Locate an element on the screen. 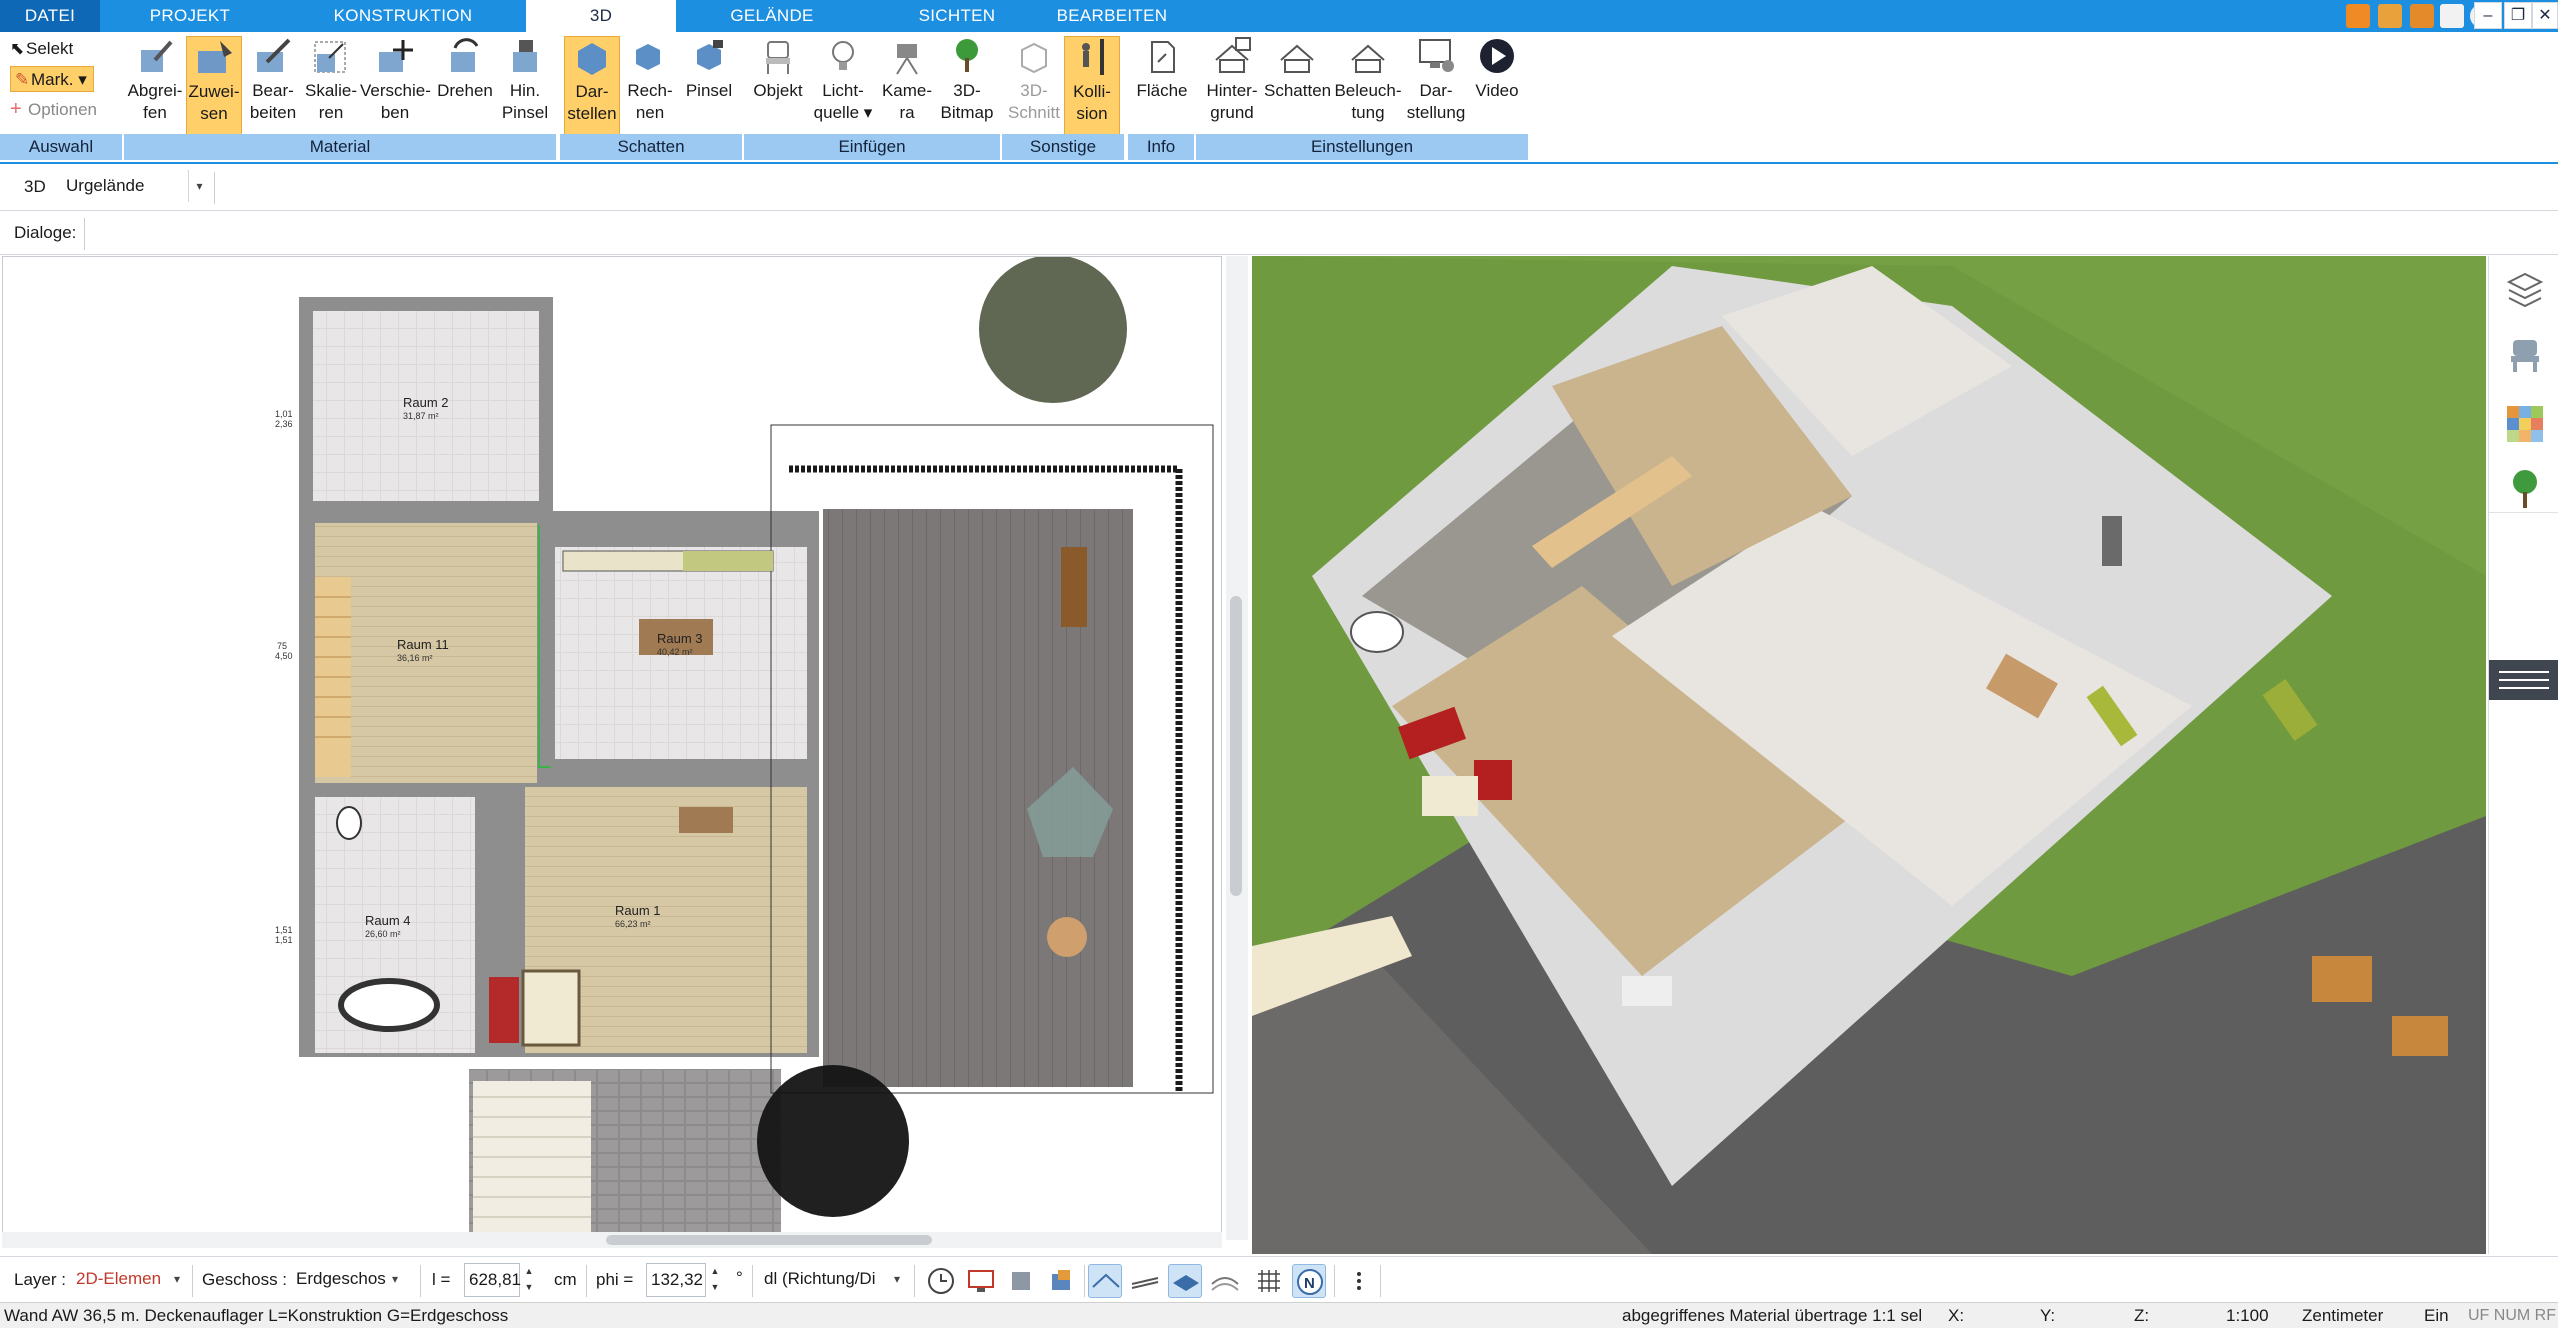 This screenshot has width=2558, height=1329. tab-datei: DATEI is located at coordinates (50, 16).